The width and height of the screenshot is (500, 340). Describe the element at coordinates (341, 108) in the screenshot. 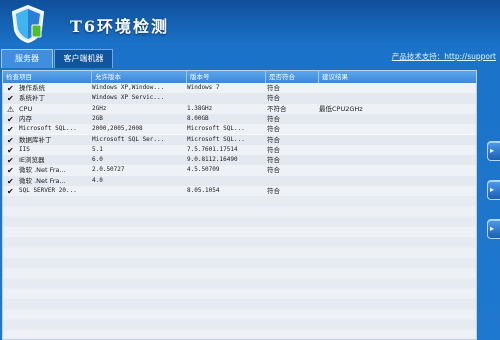

I see `row-advice: 最低CPU2GHz` at that location.